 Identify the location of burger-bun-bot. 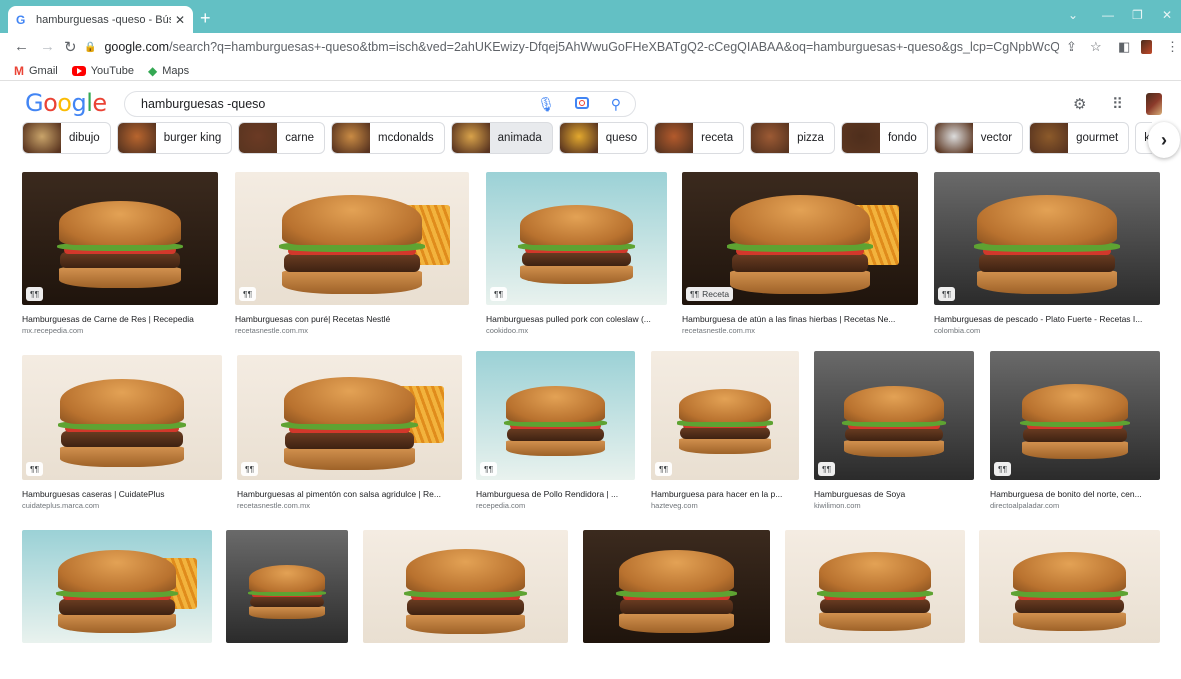
(800, 282).